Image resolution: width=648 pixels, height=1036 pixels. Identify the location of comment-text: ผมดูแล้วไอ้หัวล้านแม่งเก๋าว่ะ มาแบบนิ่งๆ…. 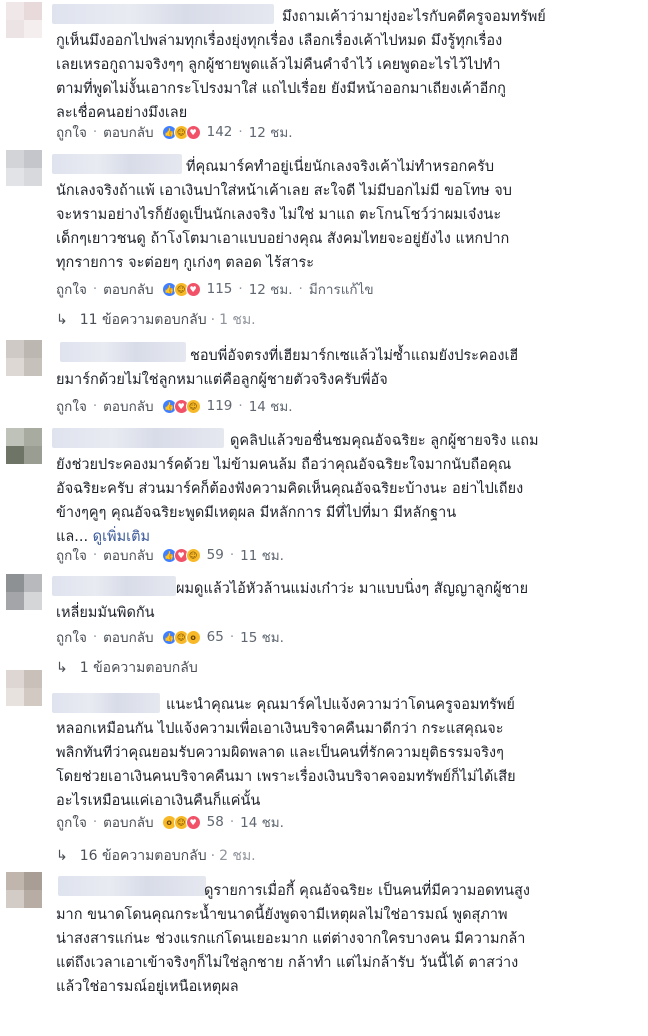
(292, 601).